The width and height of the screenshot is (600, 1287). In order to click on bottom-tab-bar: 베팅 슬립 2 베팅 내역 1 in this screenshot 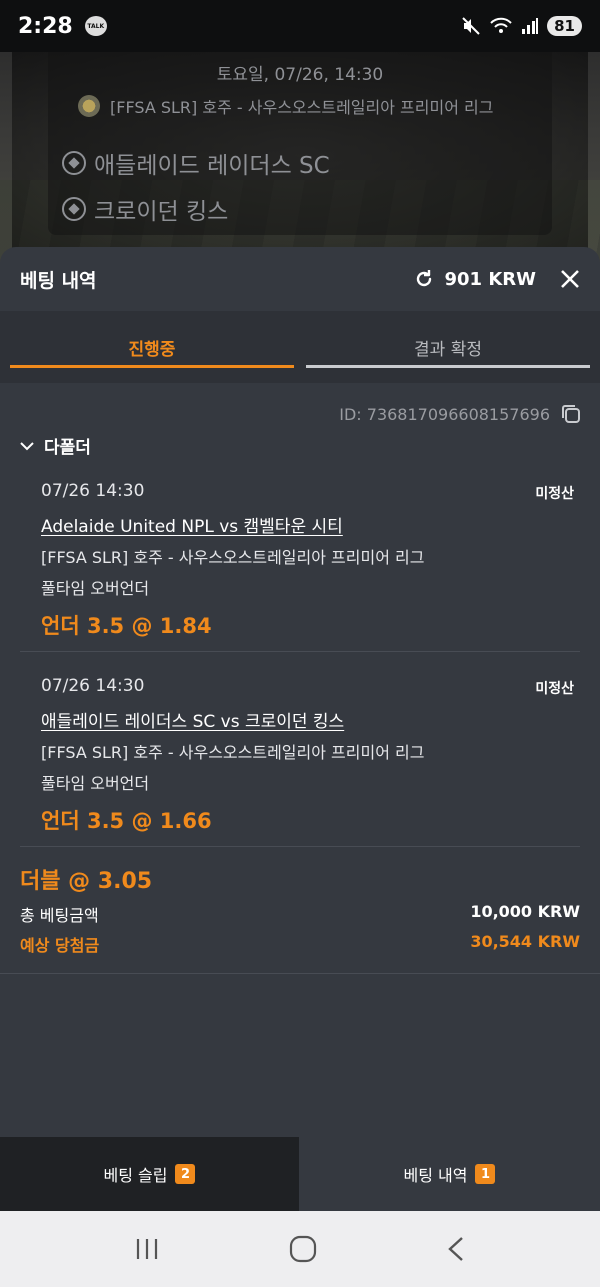, I will do `click(300, 1174)`.